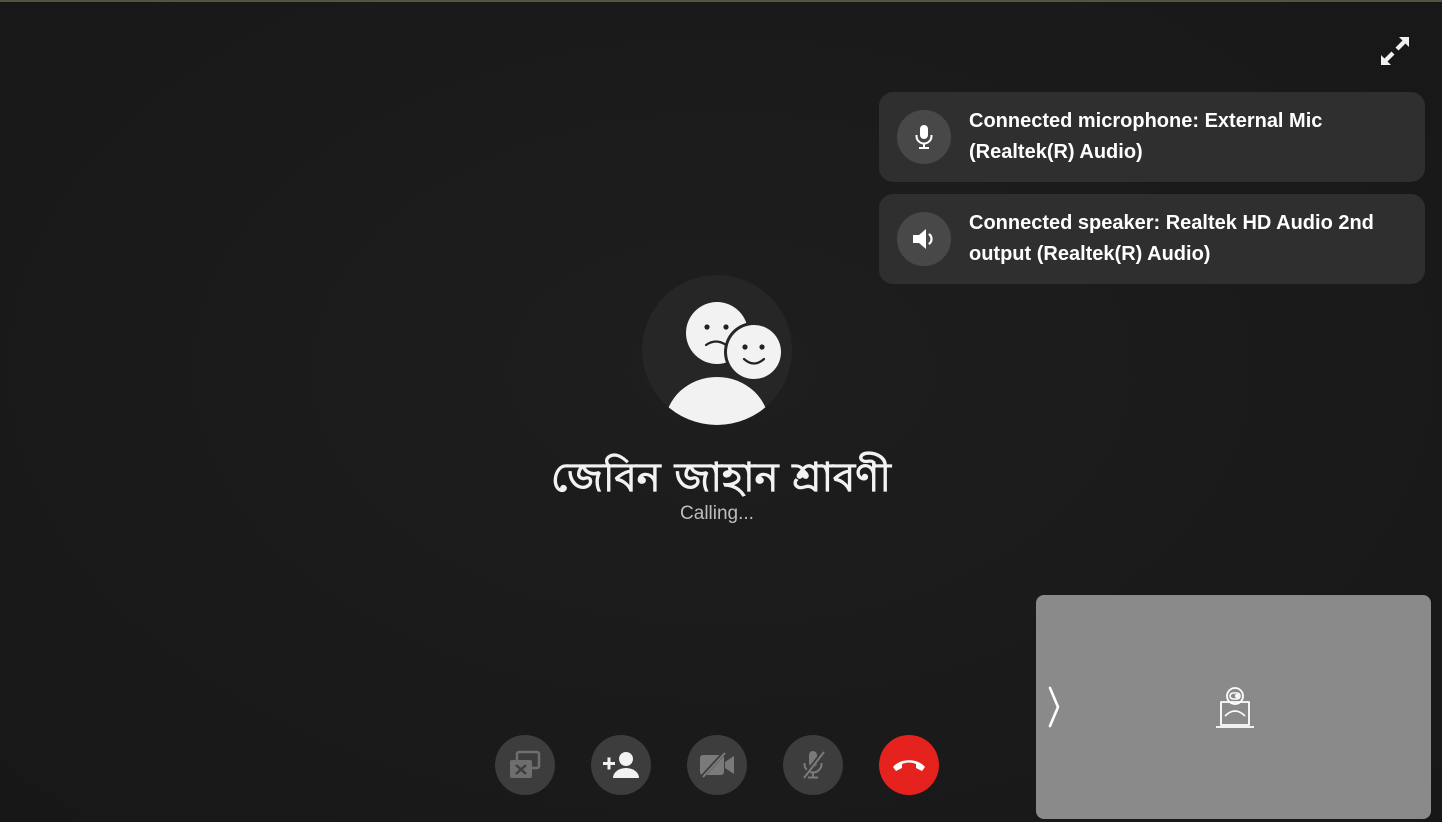 The width and height of the screenshot is (1442, 822). I want to click on add-participant-button, so click(621, 765).